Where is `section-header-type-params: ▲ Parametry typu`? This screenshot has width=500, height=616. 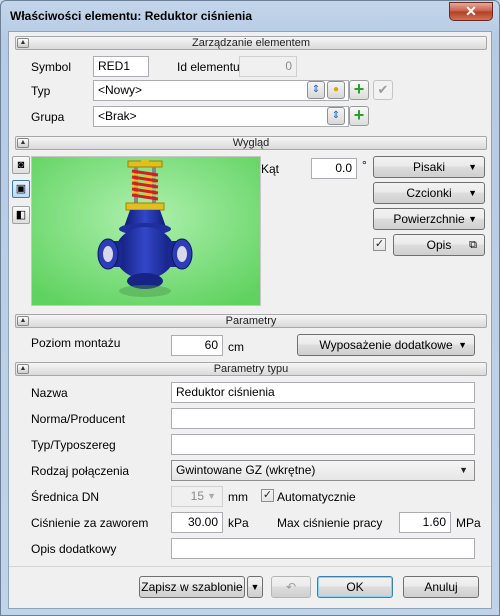 section-header-type-params: ▲ Parametry typu is located at coordinates (251, 369).